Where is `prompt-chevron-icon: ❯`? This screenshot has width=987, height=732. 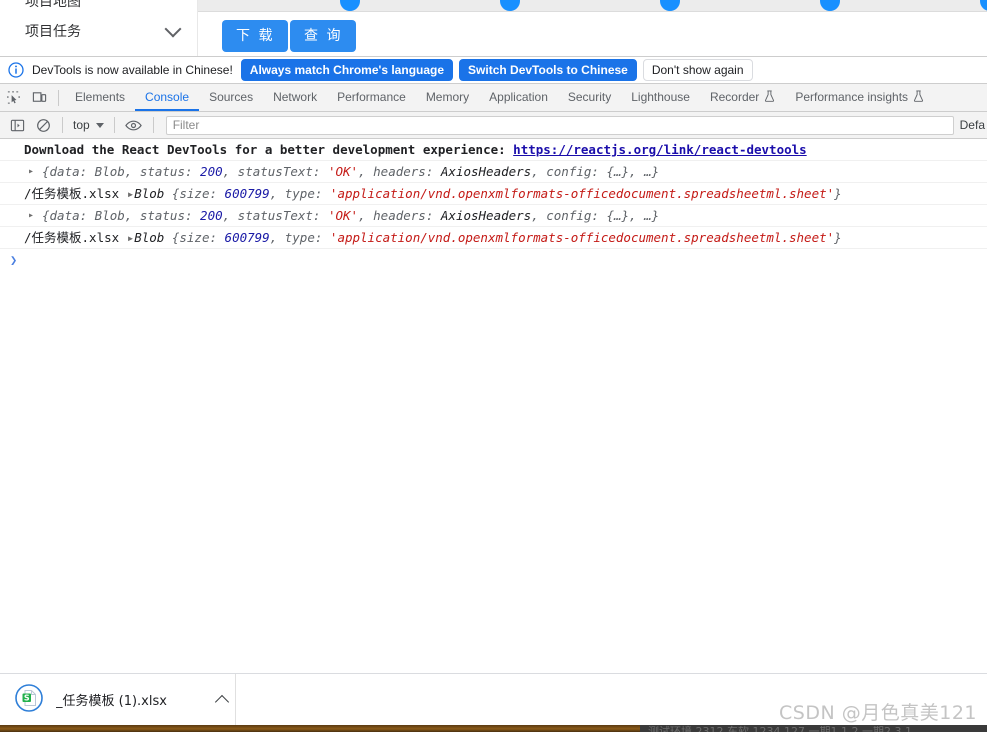
prompt-chevron-icon: ❯ is located at coordinates (14, 260).